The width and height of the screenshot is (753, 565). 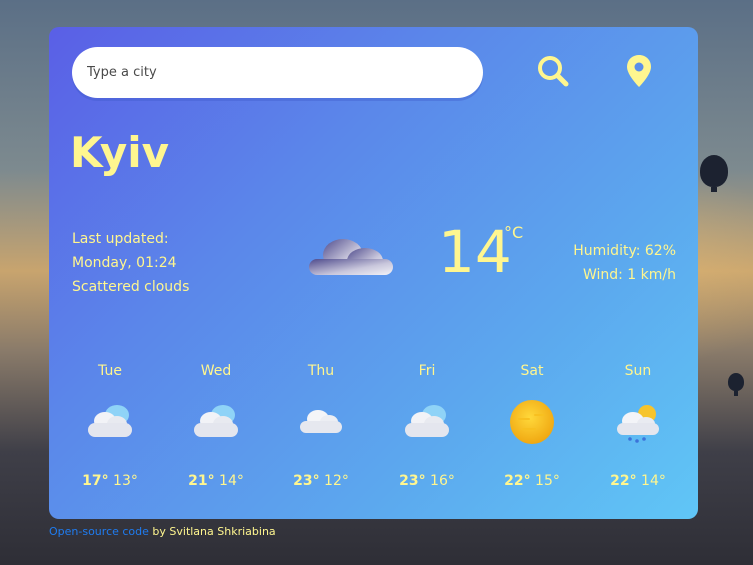 I want to click on forecast-day: Tue 17° 13°, so click(x=110, y=433).